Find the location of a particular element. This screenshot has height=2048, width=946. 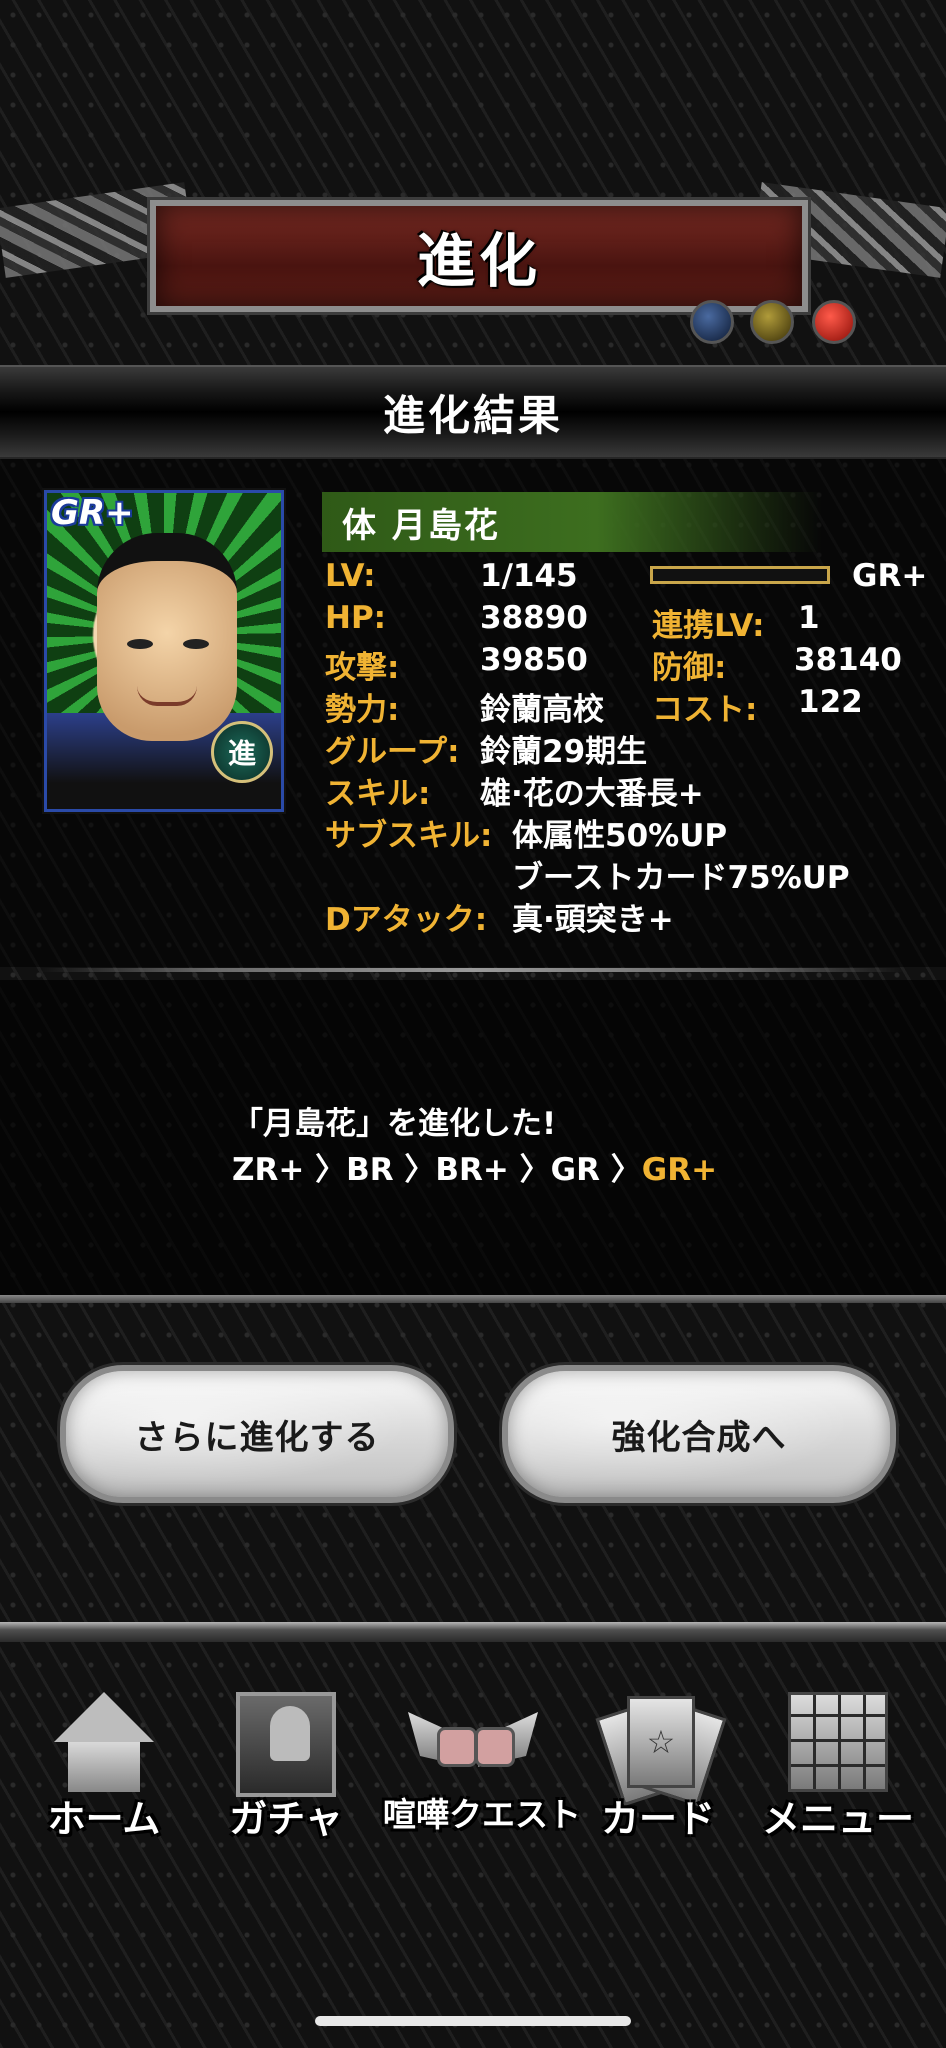

card-eye-right is located at coordinates (196, 644).